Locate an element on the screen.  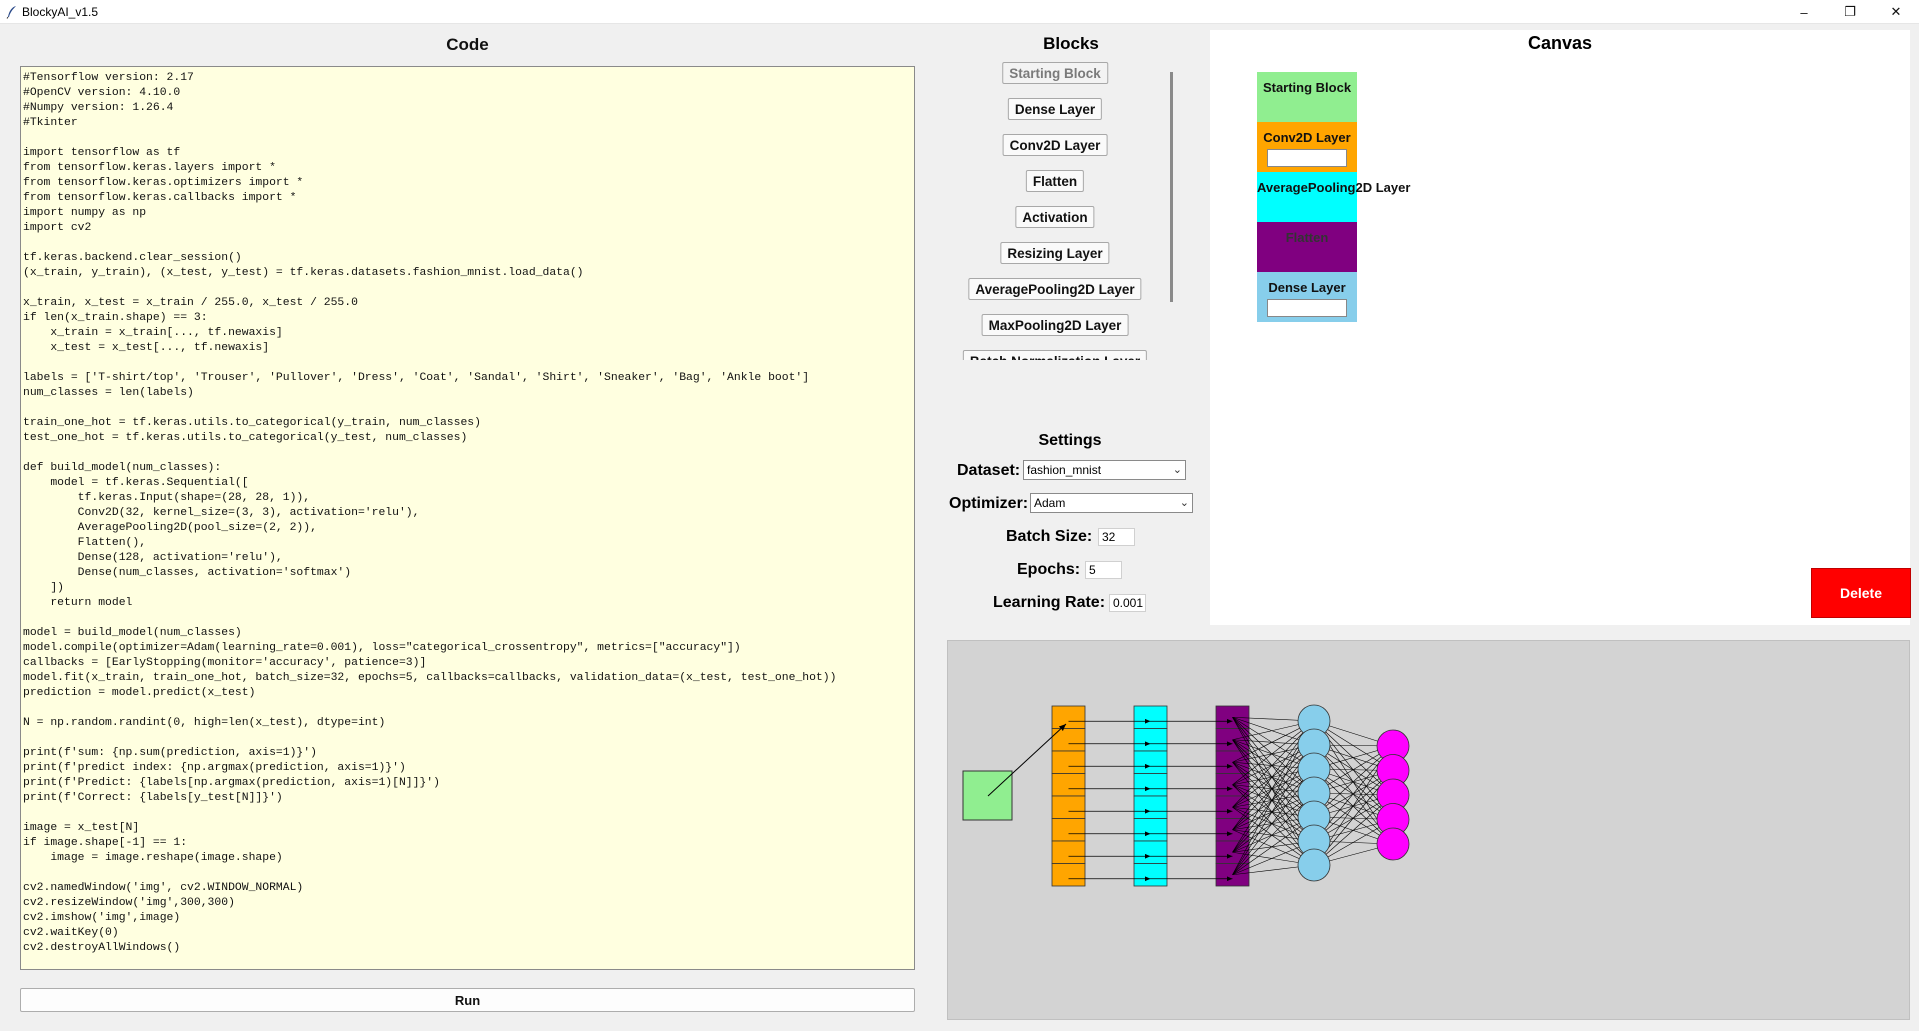
block-batch-normalization-button: Batch Normalization Layer is located at coordinates (1055, 355).